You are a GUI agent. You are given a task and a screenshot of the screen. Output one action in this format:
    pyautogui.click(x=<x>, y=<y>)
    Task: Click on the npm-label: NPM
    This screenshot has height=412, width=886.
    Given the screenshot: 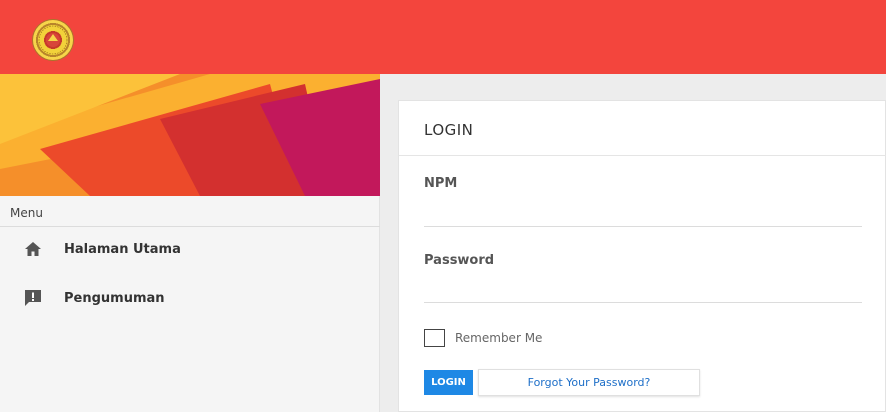 What is the action you would take?
    pyautogui.click(x=441, y=183)
    